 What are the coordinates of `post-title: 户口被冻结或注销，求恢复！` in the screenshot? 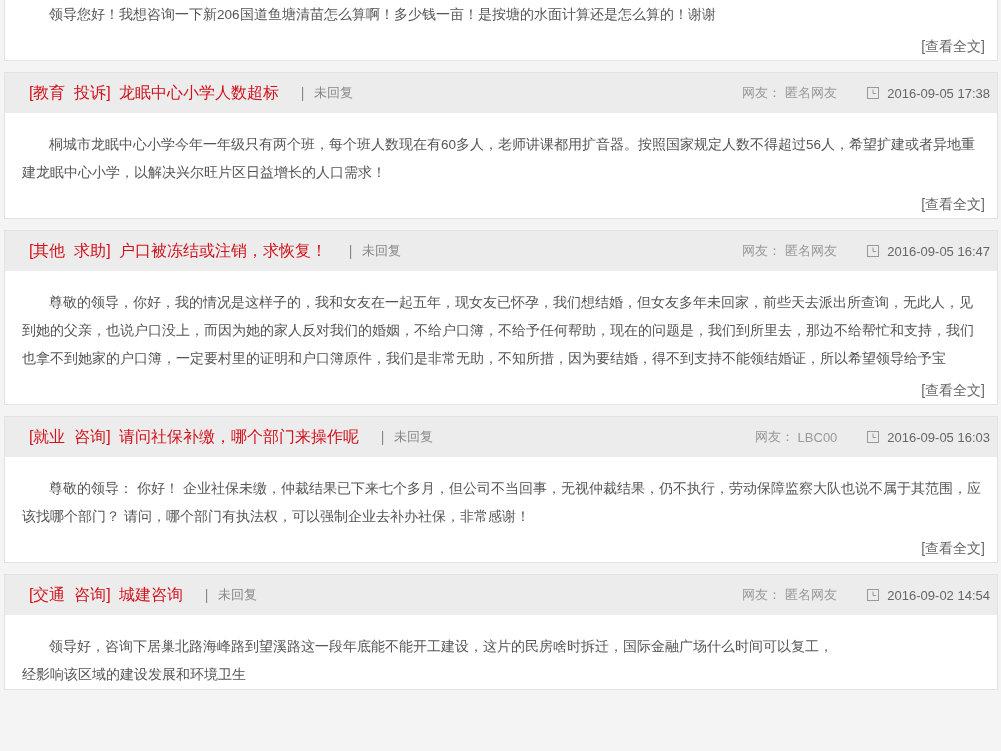 It's located at (222, 251).